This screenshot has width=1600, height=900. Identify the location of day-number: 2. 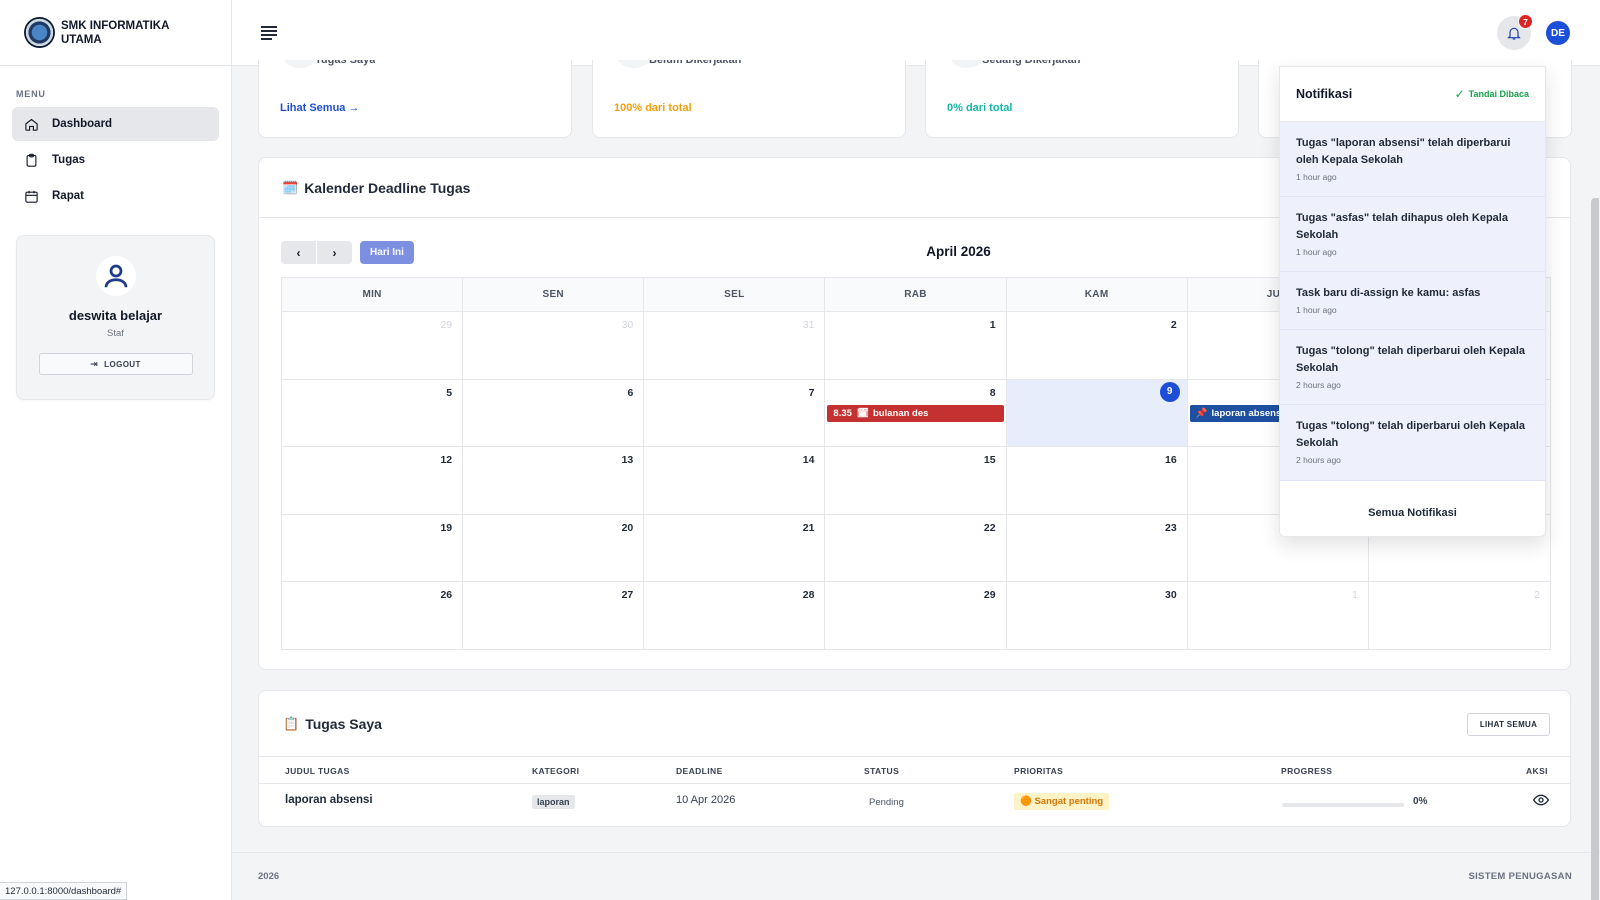
(1537, 595).